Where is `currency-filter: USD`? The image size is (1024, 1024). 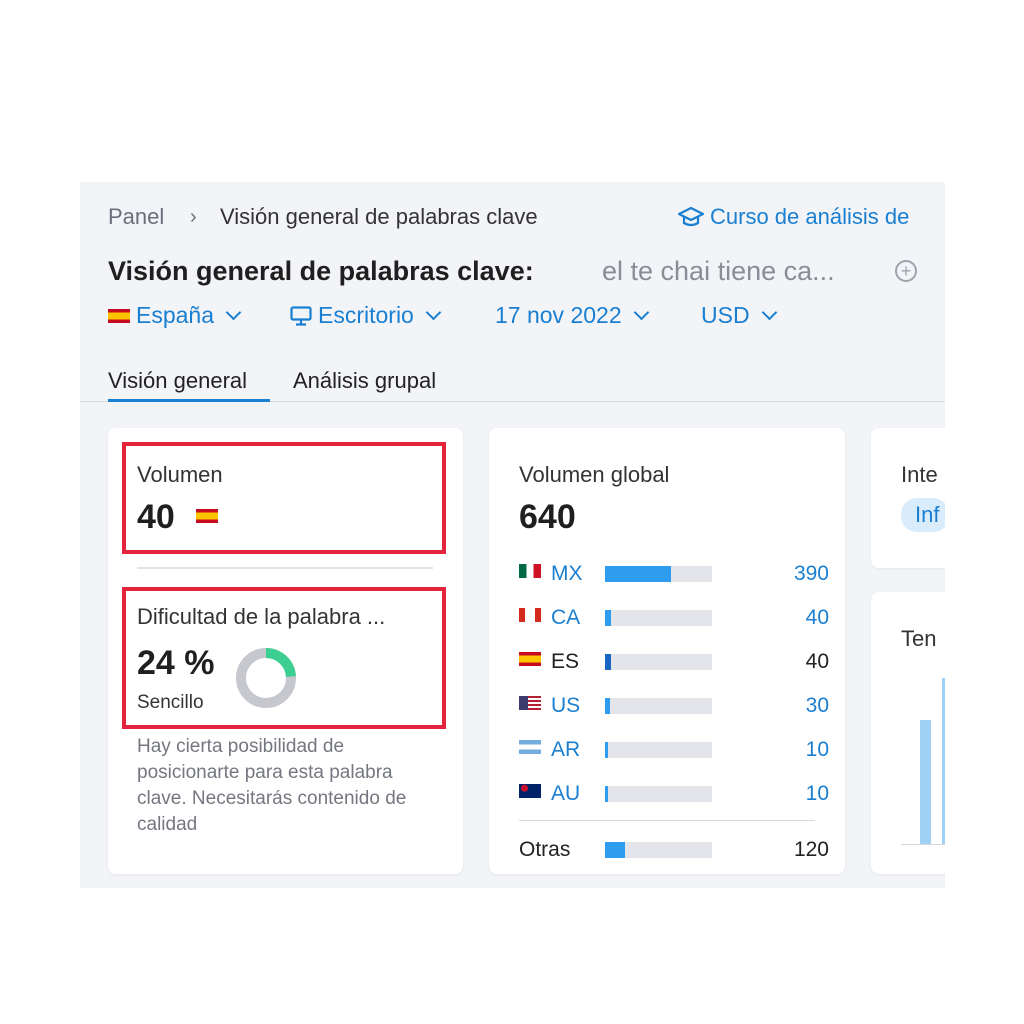 currency-filter: USD is located at coordinates (739, 315).